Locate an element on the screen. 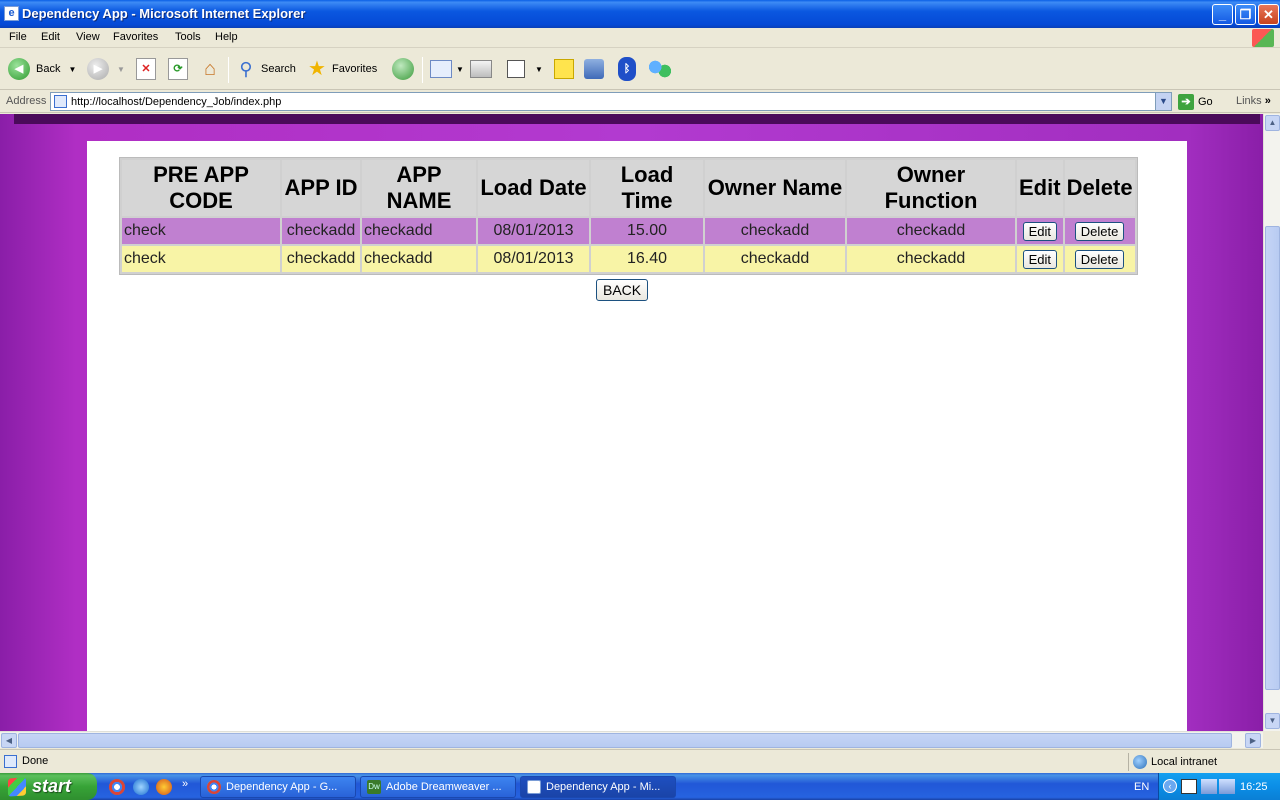 The image size is (1280, 800). tray-app-icon is located at coordinates (1189, 786).